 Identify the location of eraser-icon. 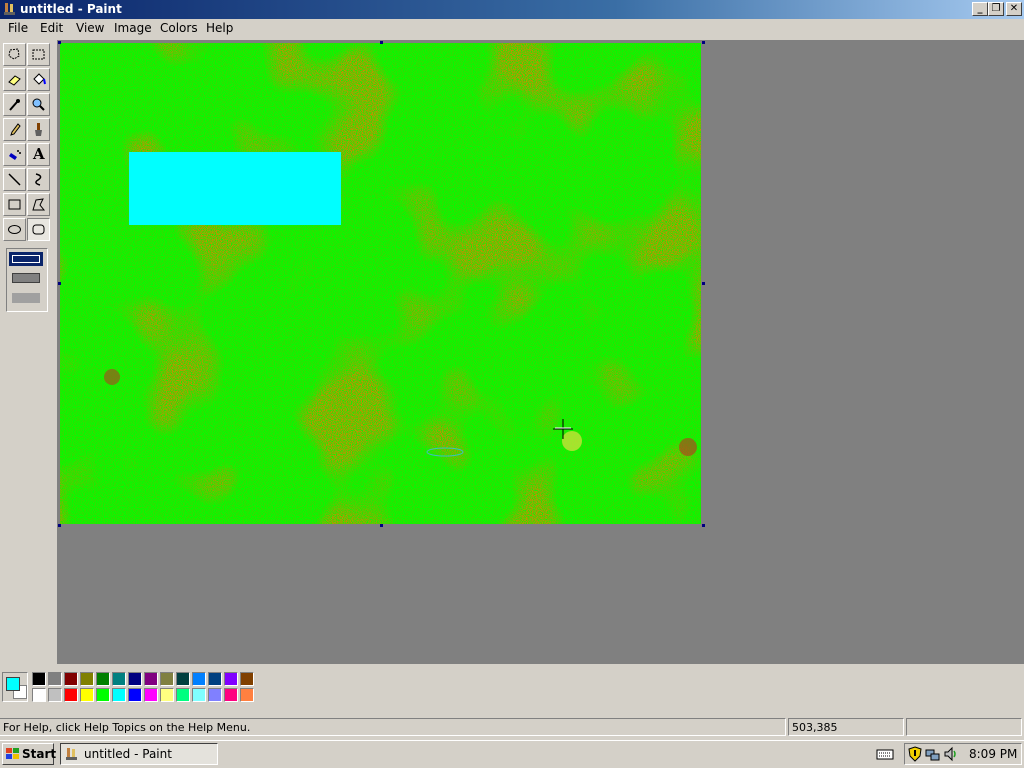
(14, 80).